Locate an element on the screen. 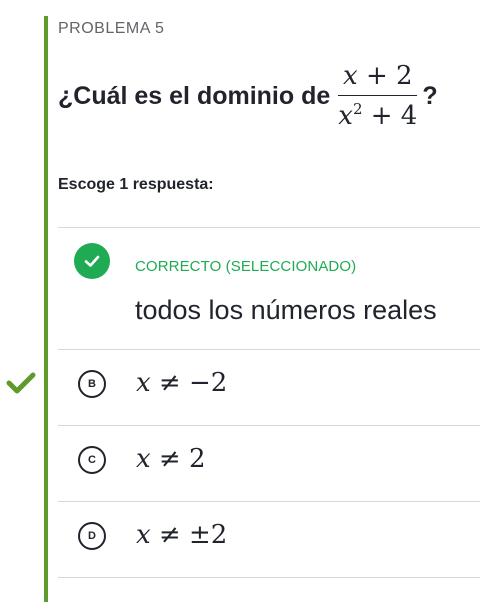 Image resolution: width=480 pixels, height=602 pixels. correct-check-icon is located at coordinates (21, 383).